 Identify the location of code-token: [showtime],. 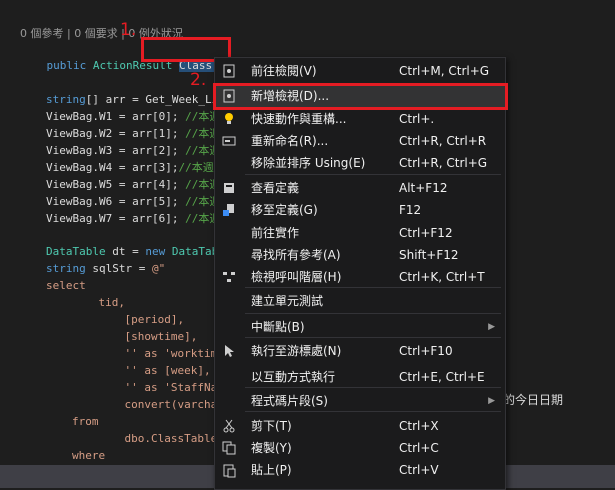
(148, 336).